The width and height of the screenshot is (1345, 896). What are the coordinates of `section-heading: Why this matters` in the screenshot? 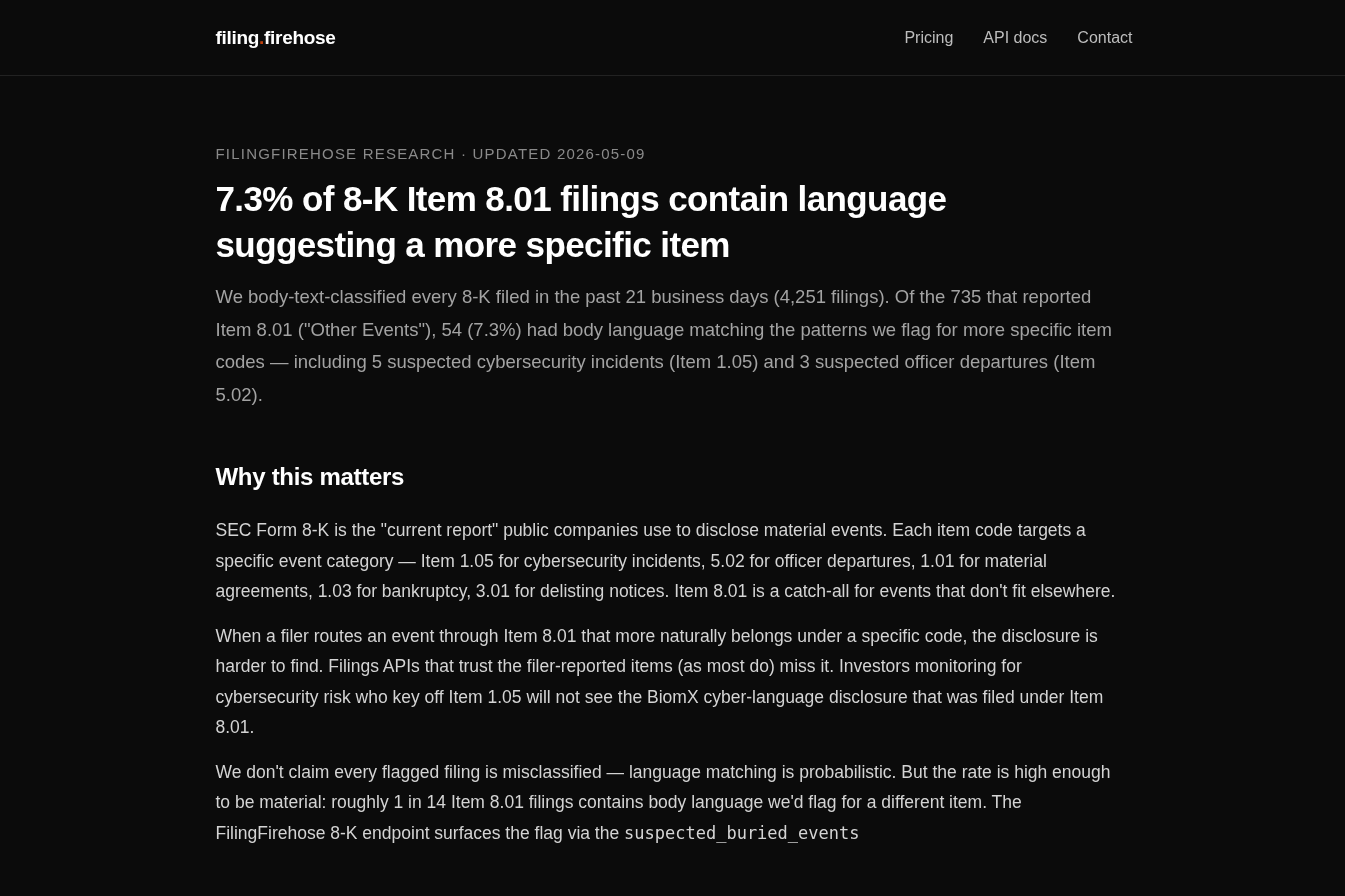 It's located at (310, 477).